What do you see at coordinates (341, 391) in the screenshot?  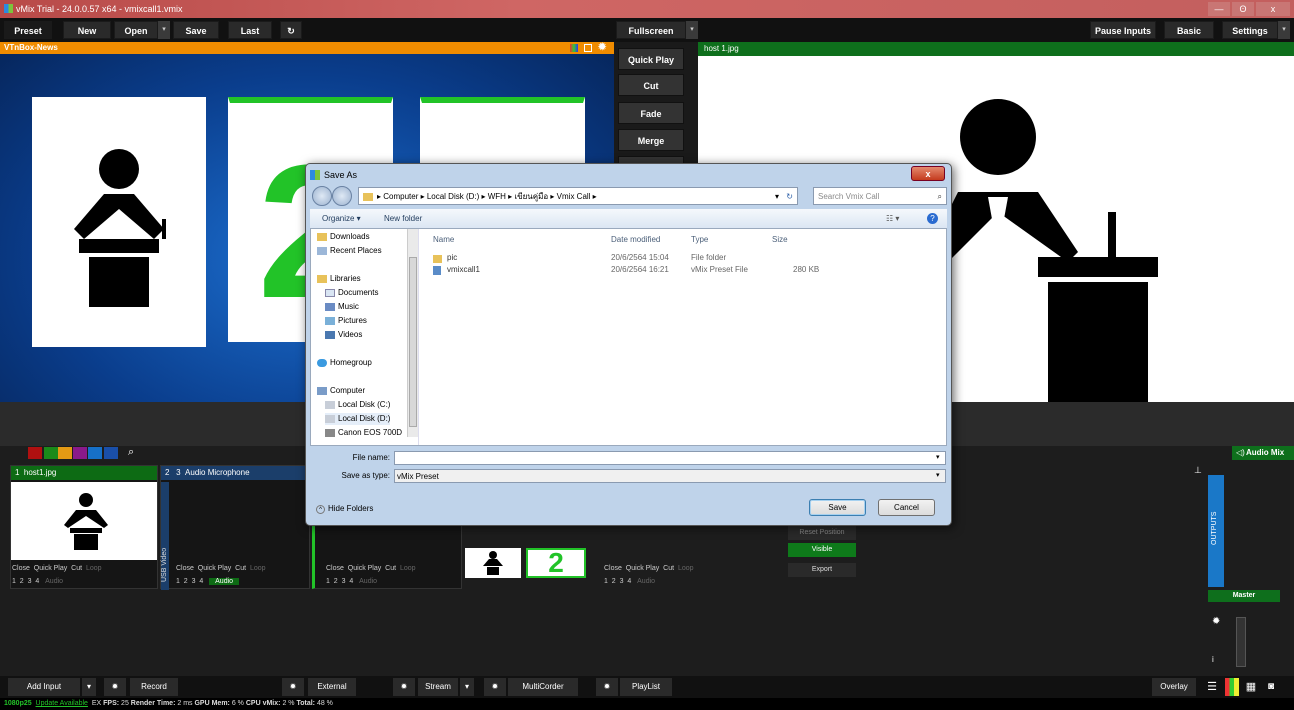 I see `nav-item-computer: Computer` at bounding box center [341, 391].